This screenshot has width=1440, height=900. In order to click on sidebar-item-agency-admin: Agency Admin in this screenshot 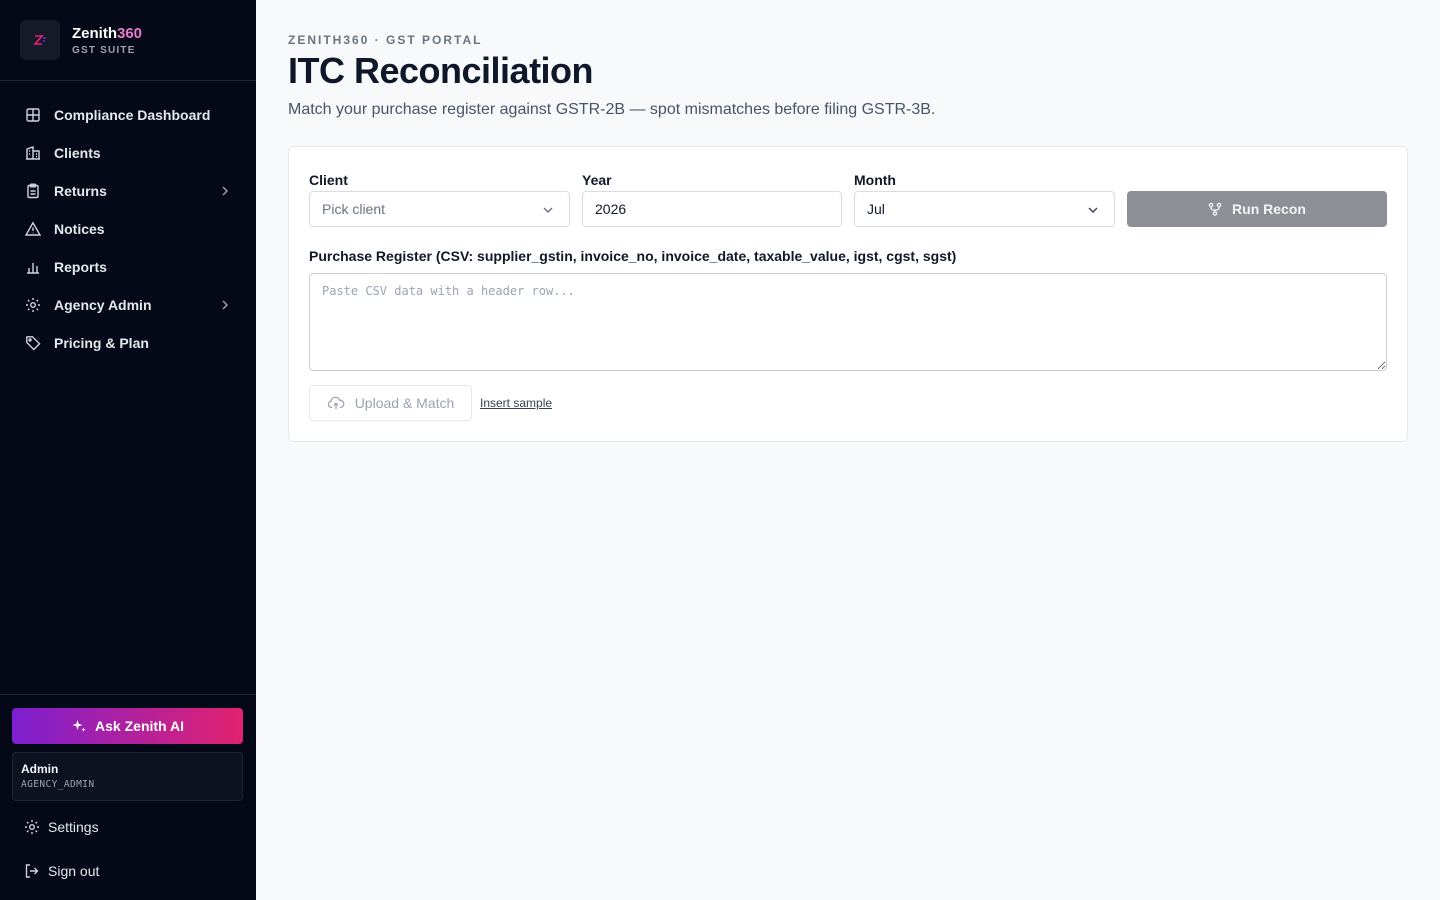, I will do `click(128, 305)`.